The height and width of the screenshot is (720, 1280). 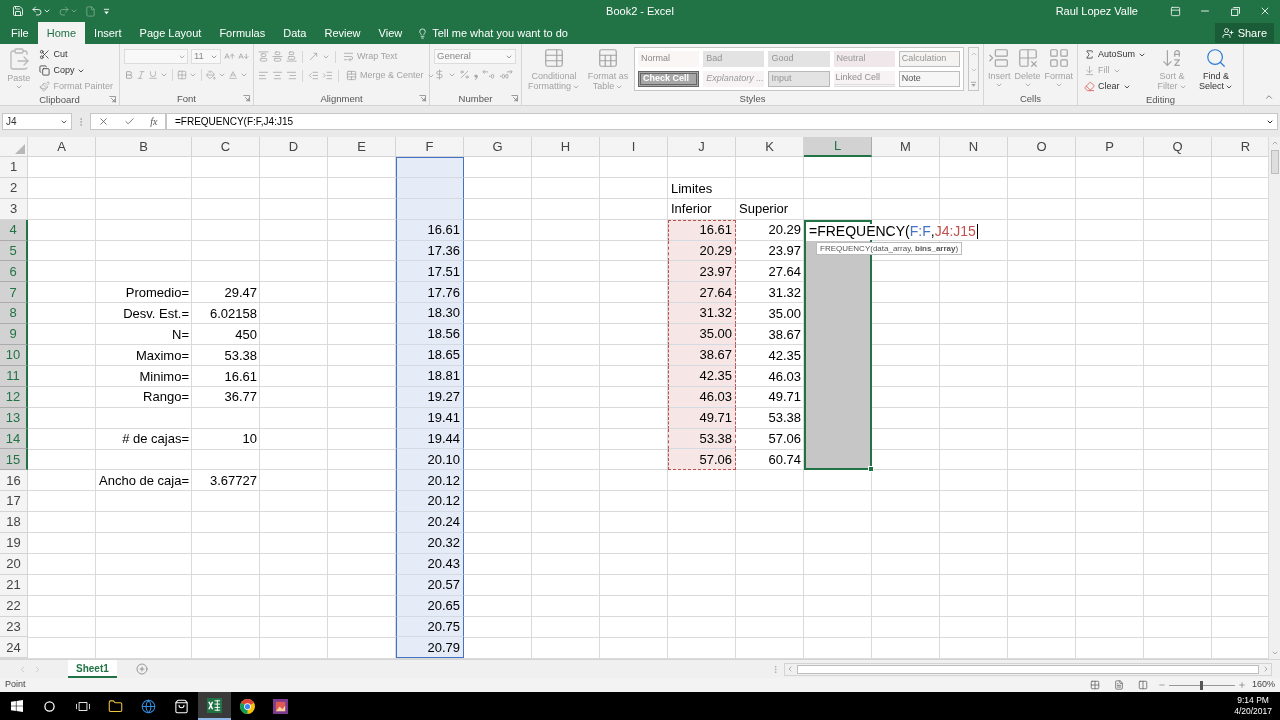 What do you see at coordinates (14, 439) in the screenshot?
I see `row-header: 14` at bounding box center [14, 439].